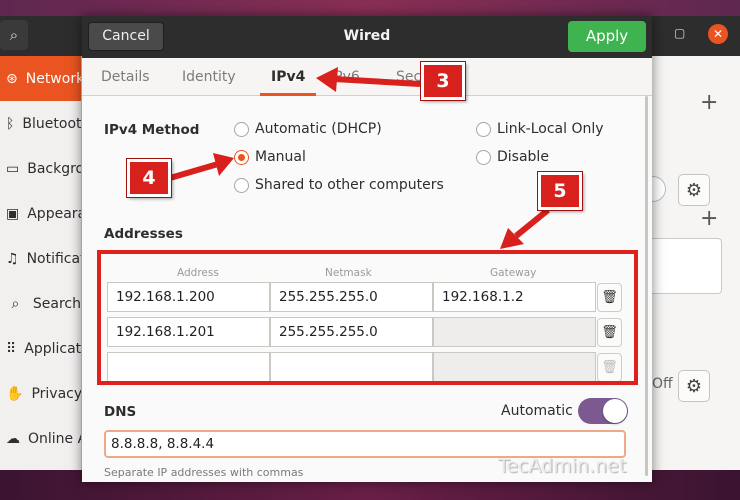 The height and width of the screenshot is (500, 740). What do you see at coordinates (532, 223) in the screenshot?
I see `arrow-to-addresses` at bounding box center [532, 223].